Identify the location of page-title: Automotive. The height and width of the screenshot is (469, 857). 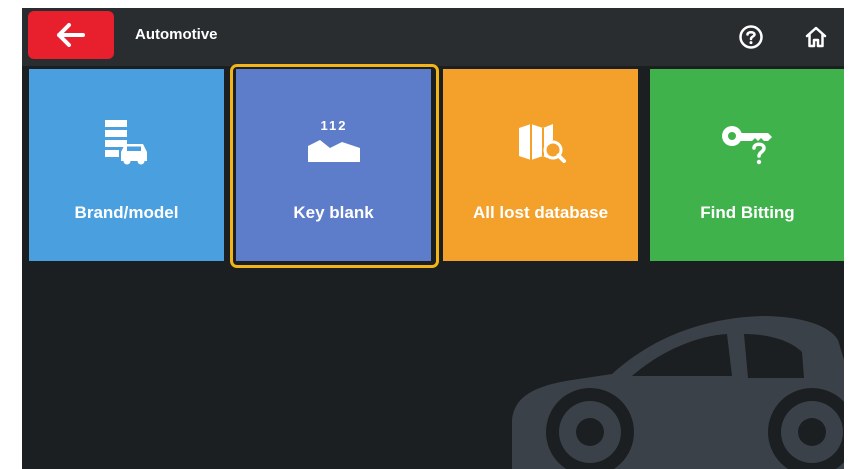
(176, 34).